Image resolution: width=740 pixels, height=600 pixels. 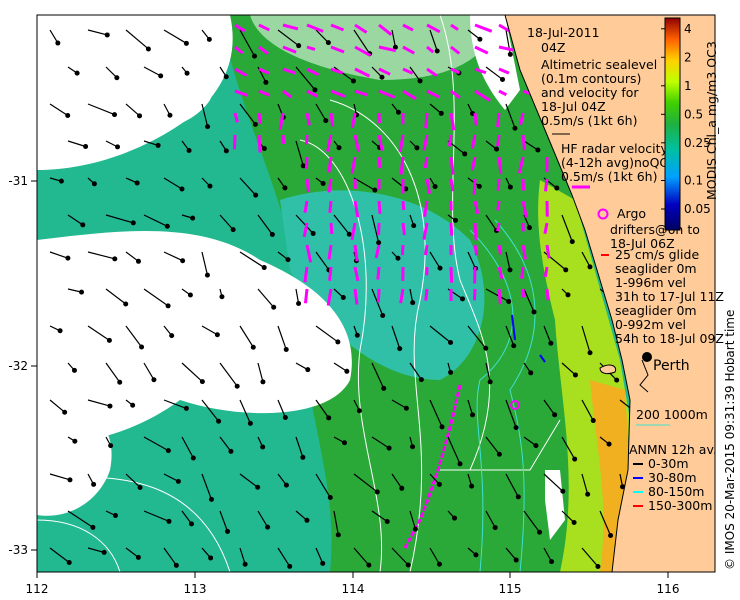 I want to click on anmn-legend-title: ANMN 12h av., so click(x=673, y=449).